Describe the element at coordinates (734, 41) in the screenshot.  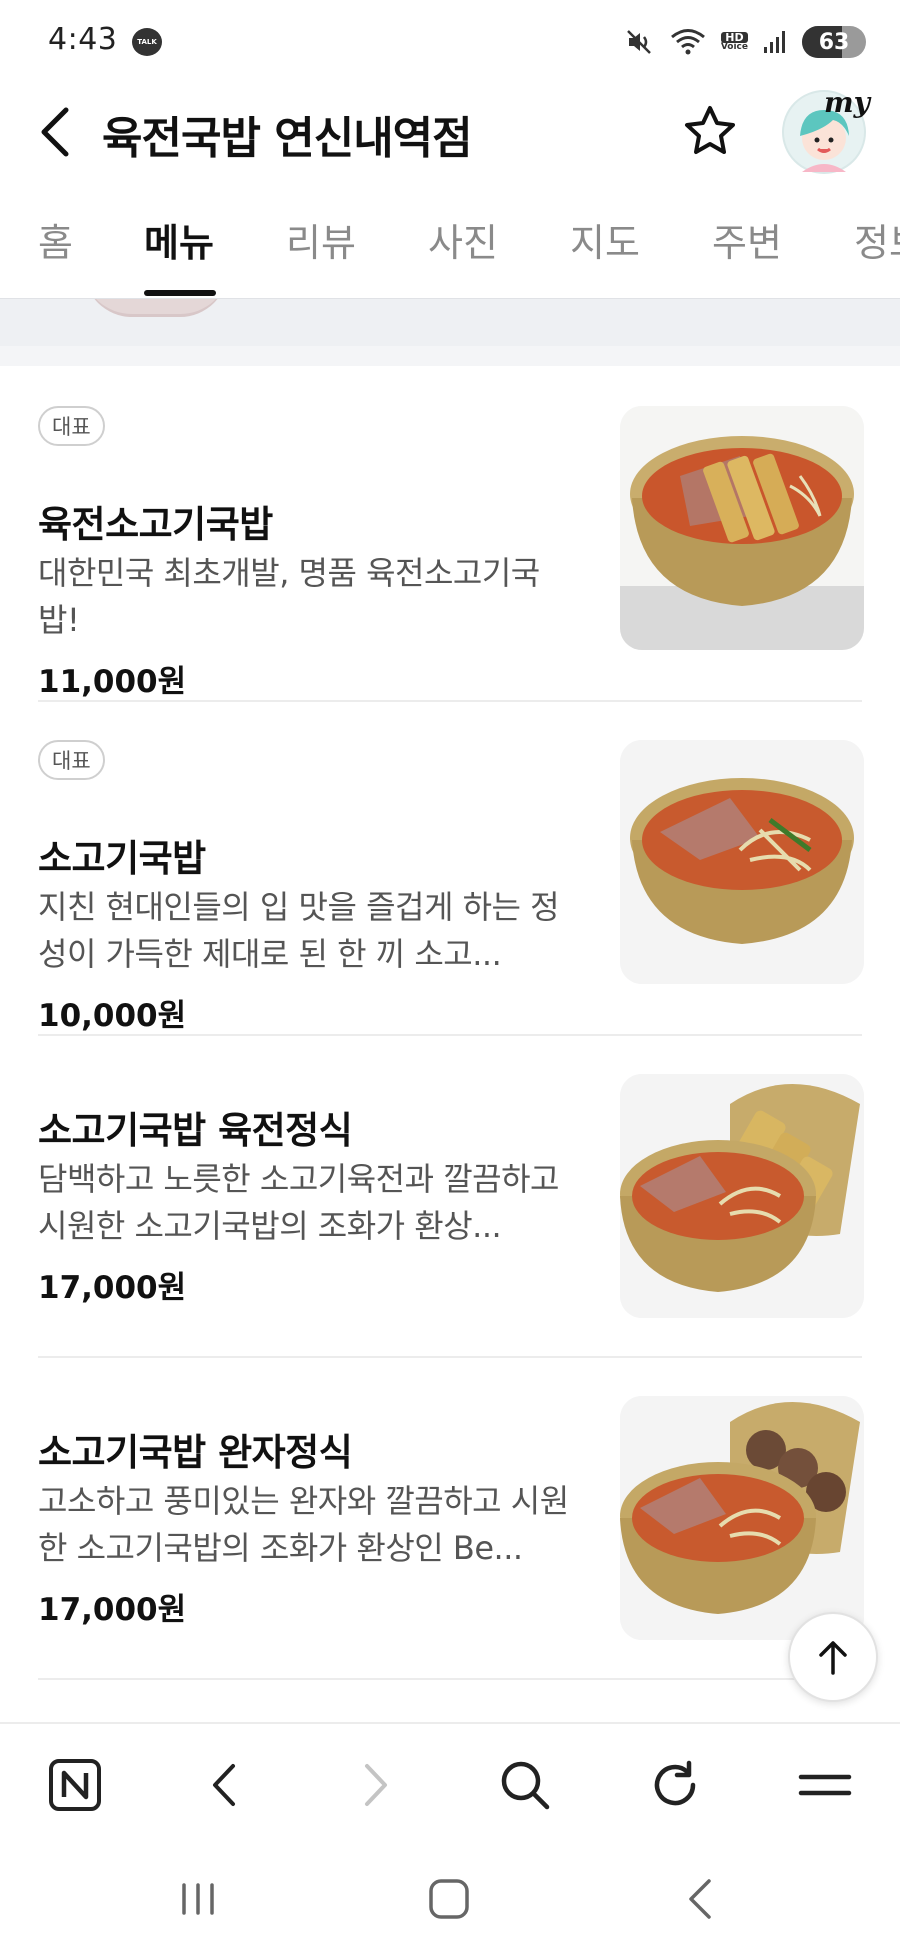
I see `hd-voice-icon: HD Voice` at that location.